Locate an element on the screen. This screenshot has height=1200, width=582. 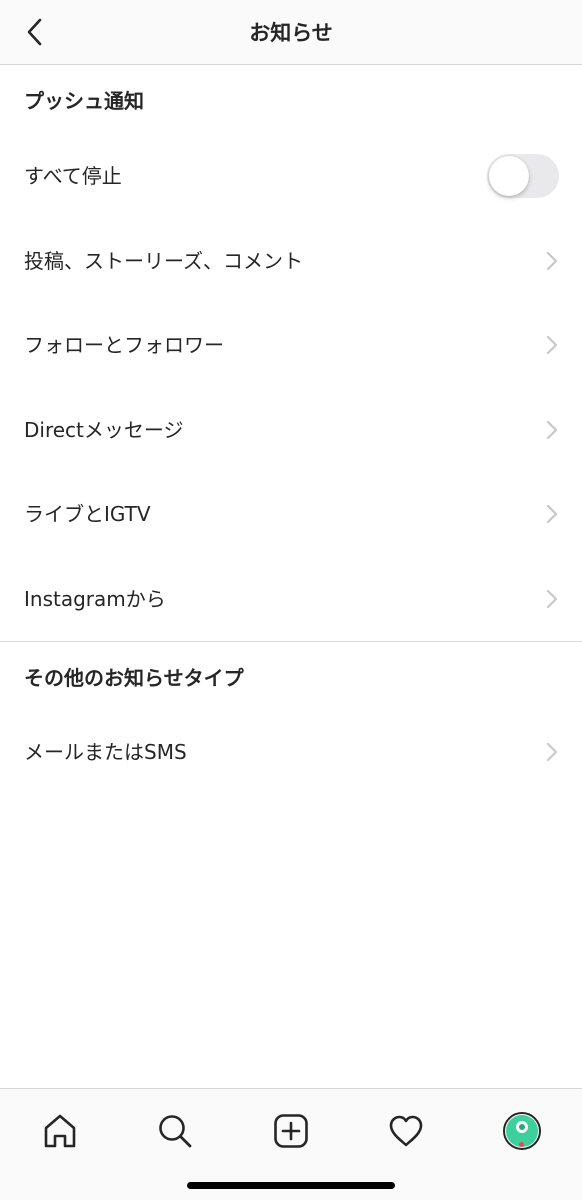
avatar-emblem-inner is located at coordinates (522, 1127).